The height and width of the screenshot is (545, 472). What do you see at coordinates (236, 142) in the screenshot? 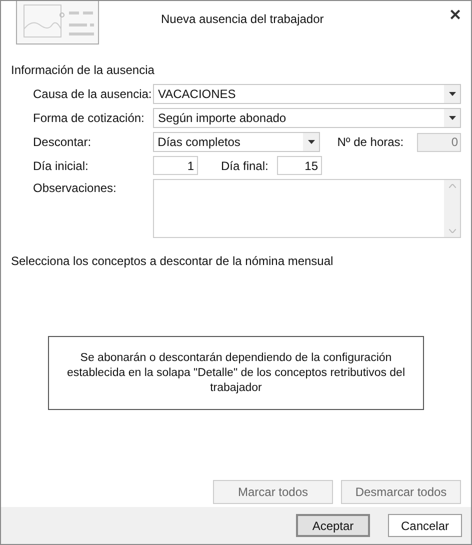
I see `dropdown: Días completos` at bounding box center [236, 142].